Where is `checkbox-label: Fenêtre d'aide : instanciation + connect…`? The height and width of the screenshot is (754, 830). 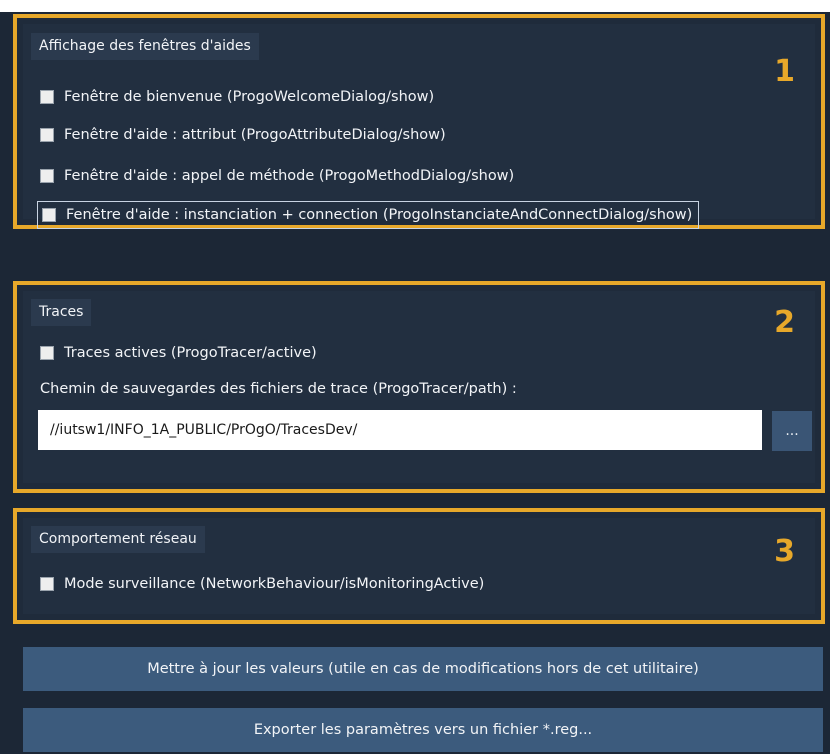 checkbox-label: Fenêtre d'aide : instanciation + connect… is located at coordinates (379, 215).